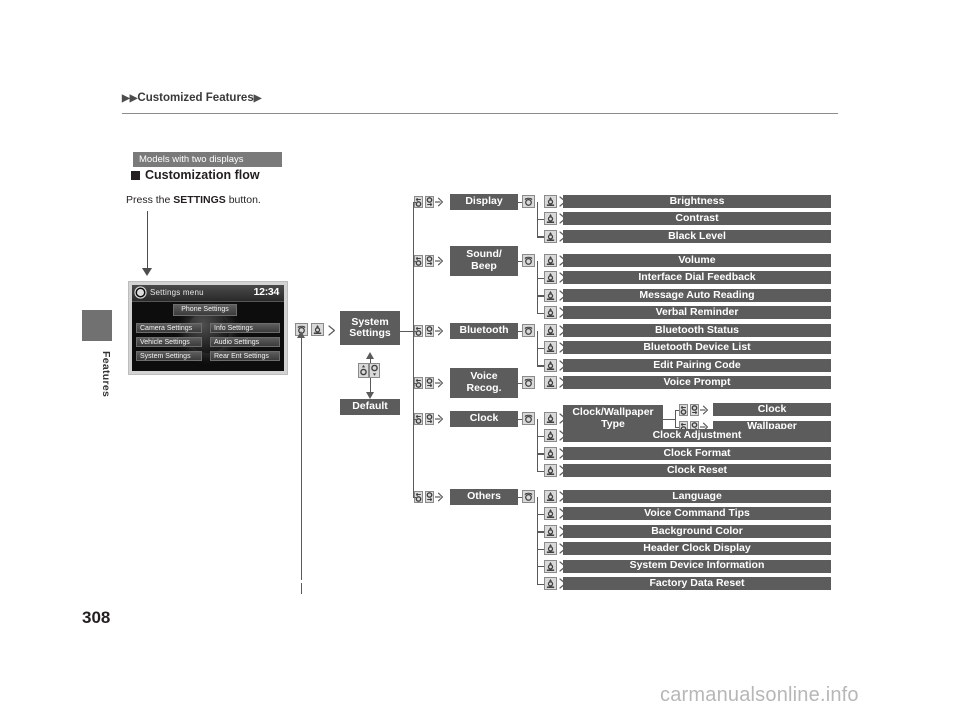  What do you see at coordinates (697, 330) in the screenshot?
I see `flow-item-bluetooth-status: Bluetooth Status` at bounding box center [697, 330].